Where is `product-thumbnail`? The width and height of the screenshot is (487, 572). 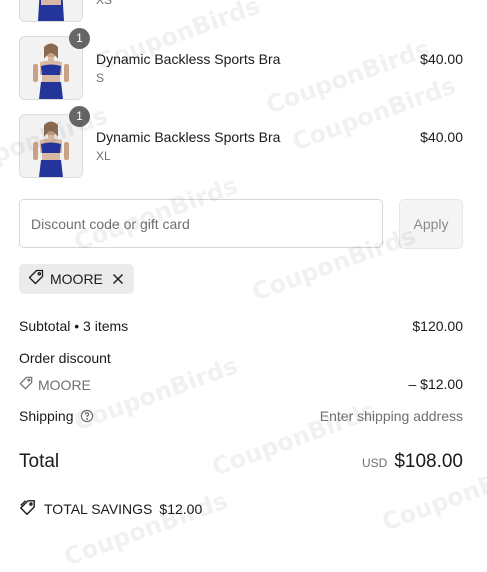
product-thumbnail is located at coordinates (51, 11).